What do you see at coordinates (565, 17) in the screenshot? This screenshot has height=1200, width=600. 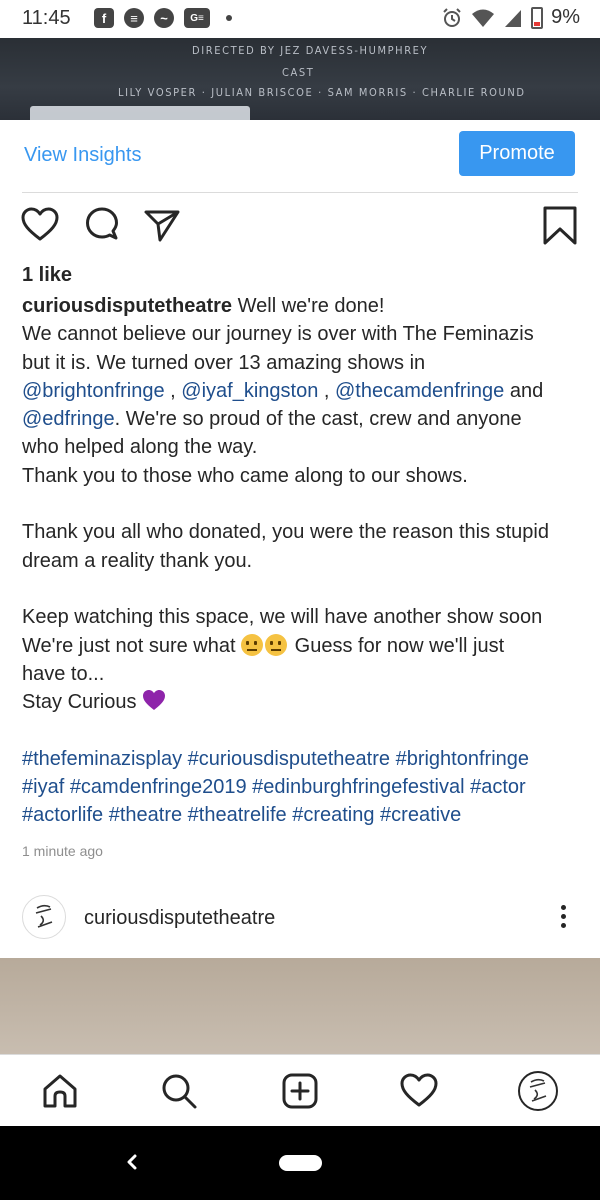 I see `battery-percent: 9%` at bounding box center [565, 17].